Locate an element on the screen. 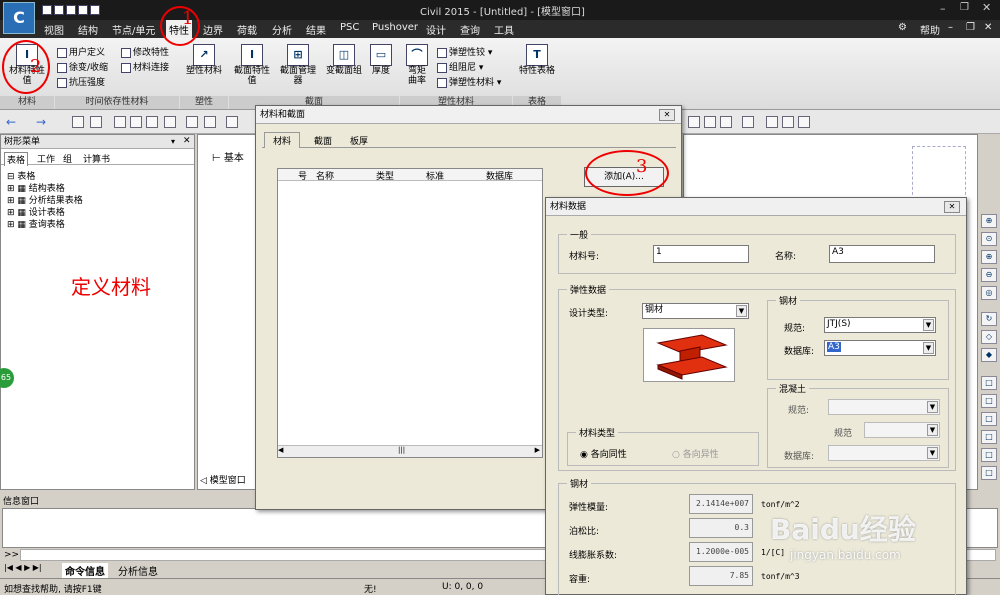 Image resolution: width=1000 pixels, height=595 pixels. tab-sections: 截面 is located at coordinates (323, 140).